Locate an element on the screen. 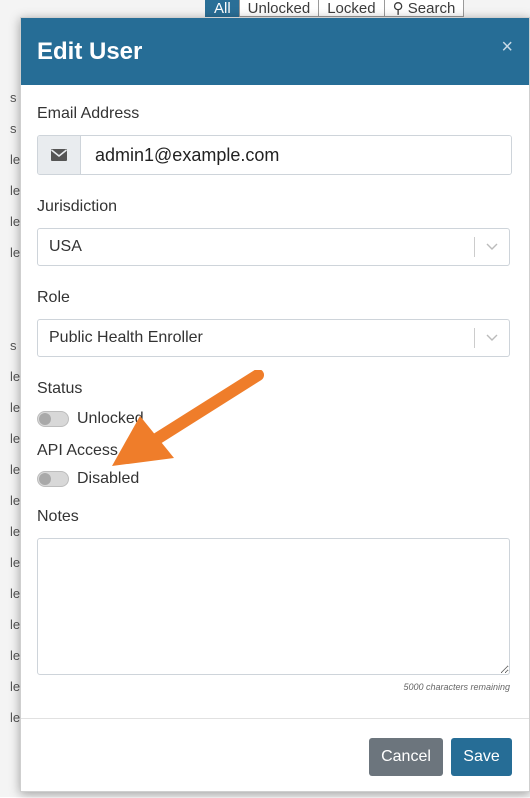  email-input is located at coordinates (296, 155).